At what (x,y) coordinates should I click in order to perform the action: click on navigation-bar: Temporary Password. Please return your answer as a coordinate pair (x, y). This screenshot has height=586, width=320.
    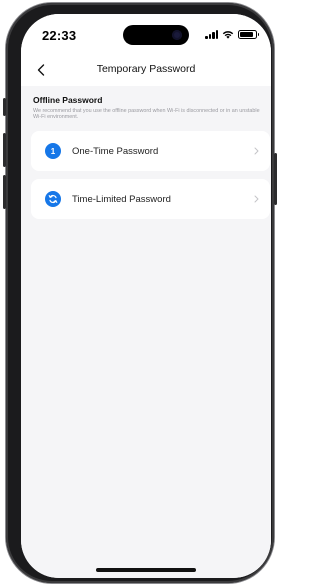
    Looking at the image, I should click on (146, 70).